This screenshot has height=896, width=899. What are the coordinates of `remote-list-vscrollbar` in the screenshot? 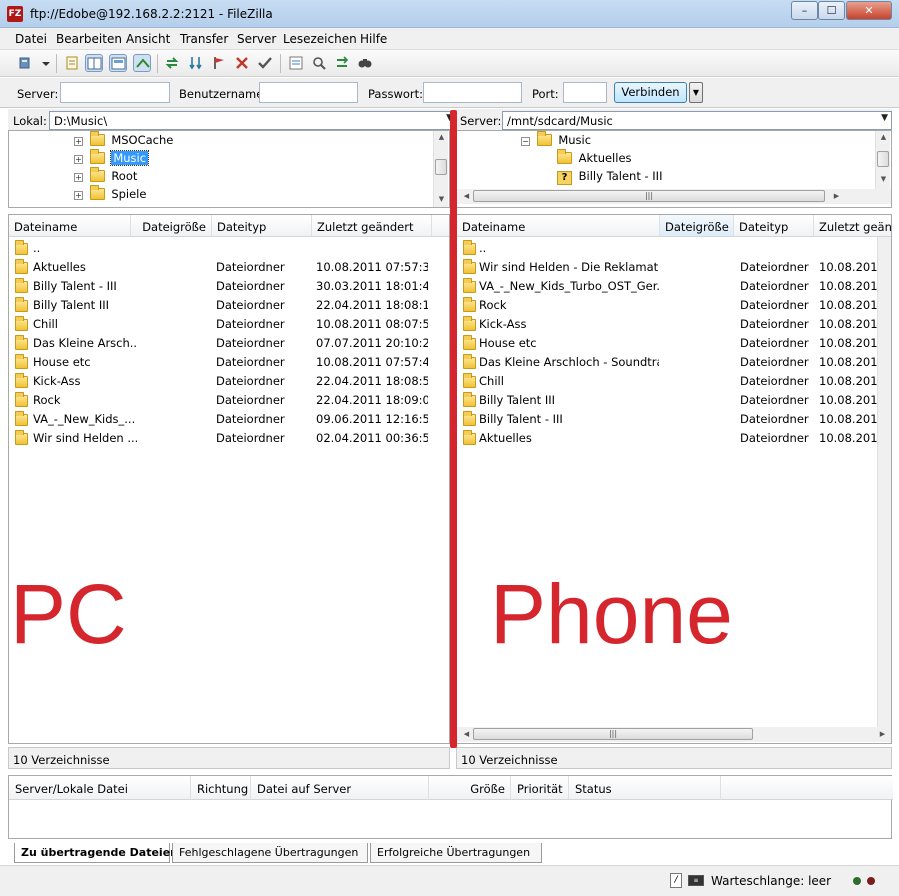 It's located at (884, 482).